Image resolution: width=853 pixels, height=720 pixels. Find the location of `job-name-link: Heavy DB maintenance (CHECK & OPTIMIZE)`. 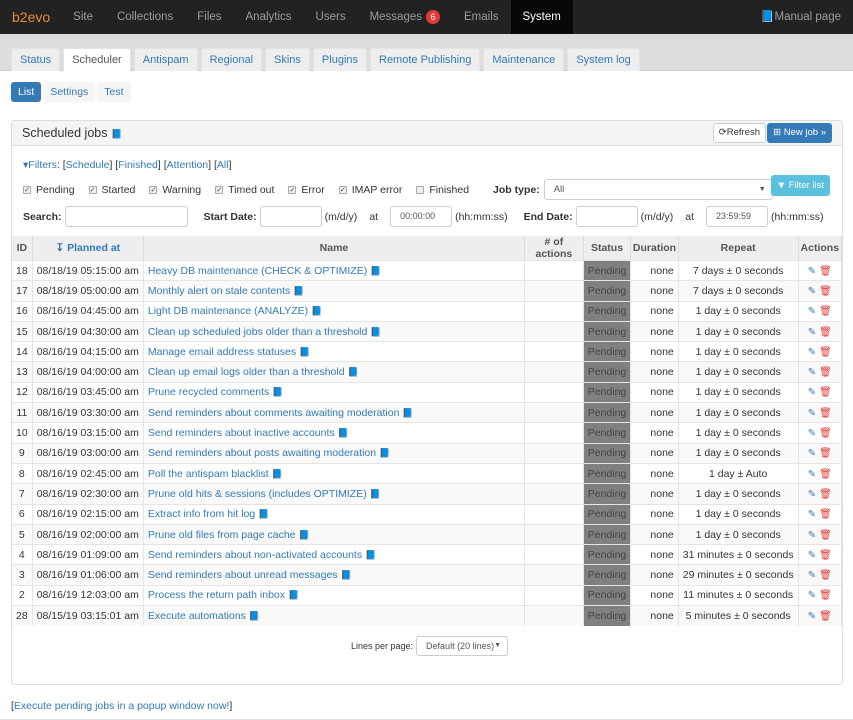

job-name-link: Heavy DB maintenance (CHECK & OPTIMIZE) is located at coordinates (257, 271).